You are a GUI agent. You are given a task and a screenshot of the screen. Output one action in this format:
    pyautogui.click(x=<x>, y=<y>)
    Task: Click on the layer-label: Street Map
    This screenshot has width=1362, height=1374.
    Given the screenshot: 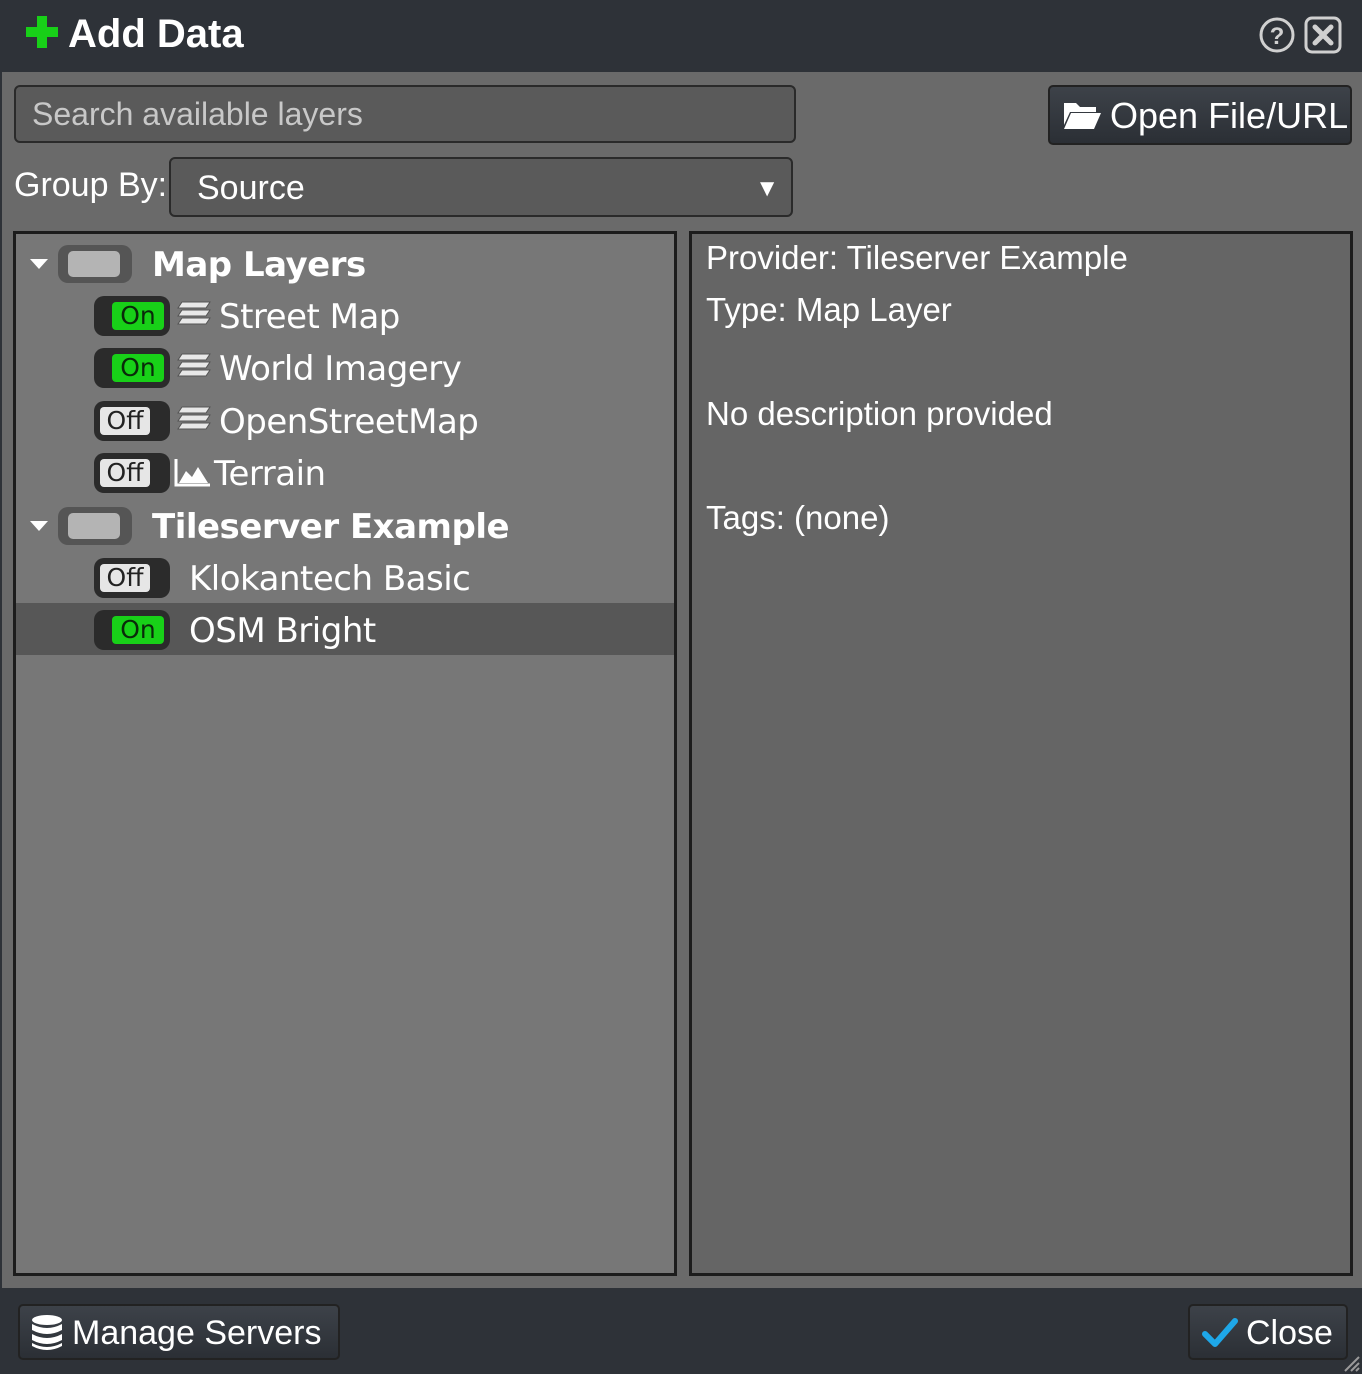 What is the action you would take?
    pyautogui.click(x=309, y=317)
    